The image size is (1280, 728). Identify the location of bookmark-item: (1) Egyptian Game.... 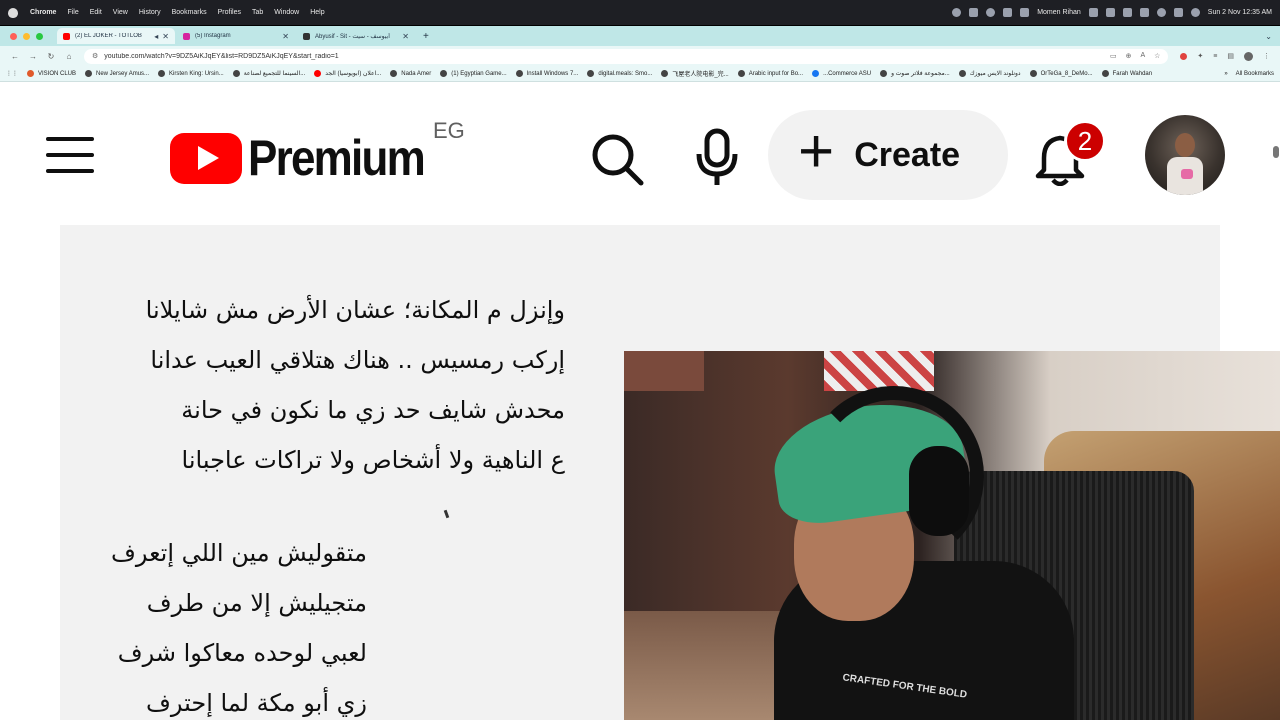
(473, 73).